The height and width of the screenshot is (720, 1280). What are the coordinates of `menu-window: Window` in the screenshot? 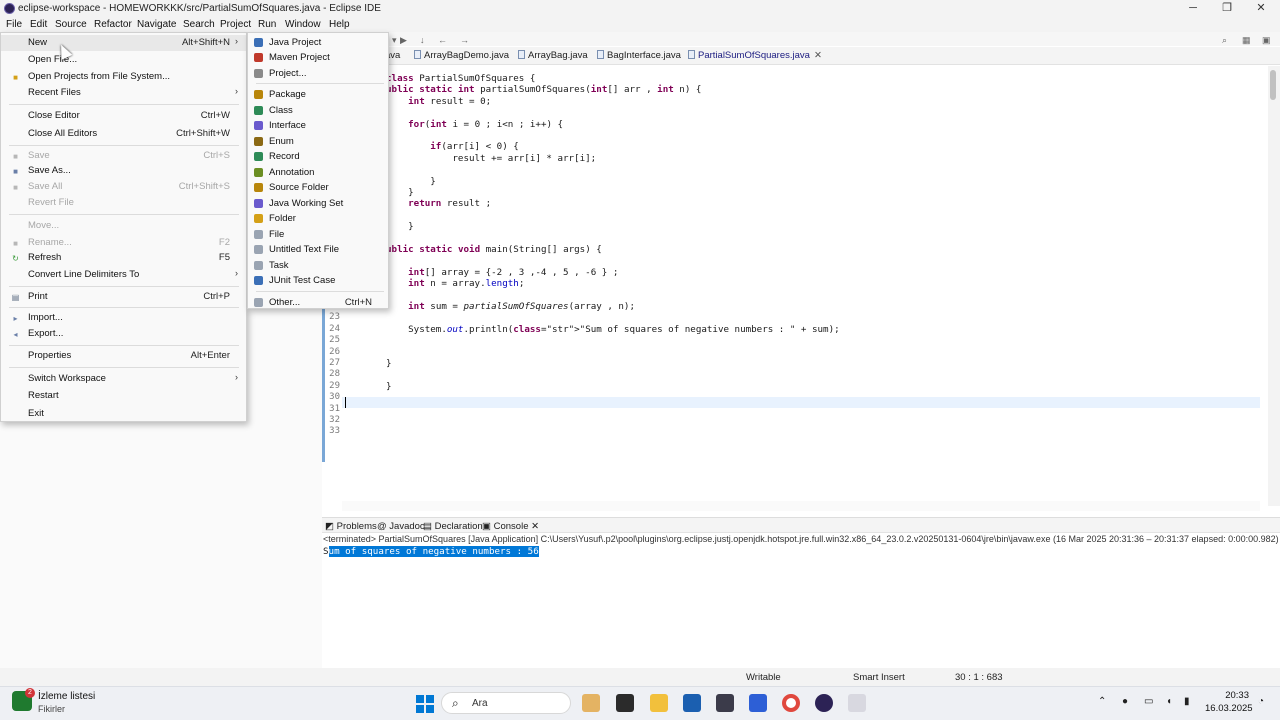 It's located at (303, 24).